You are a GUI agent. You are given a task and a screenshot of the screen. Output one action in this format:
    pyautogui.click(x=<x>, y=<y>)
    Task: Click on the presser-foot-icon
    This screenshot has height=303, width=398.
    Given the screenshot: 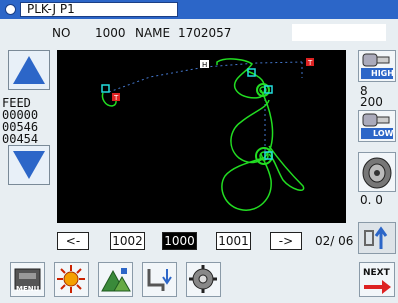 What is the action you would take?
    pyautogui.click(x=159, y=280)
    